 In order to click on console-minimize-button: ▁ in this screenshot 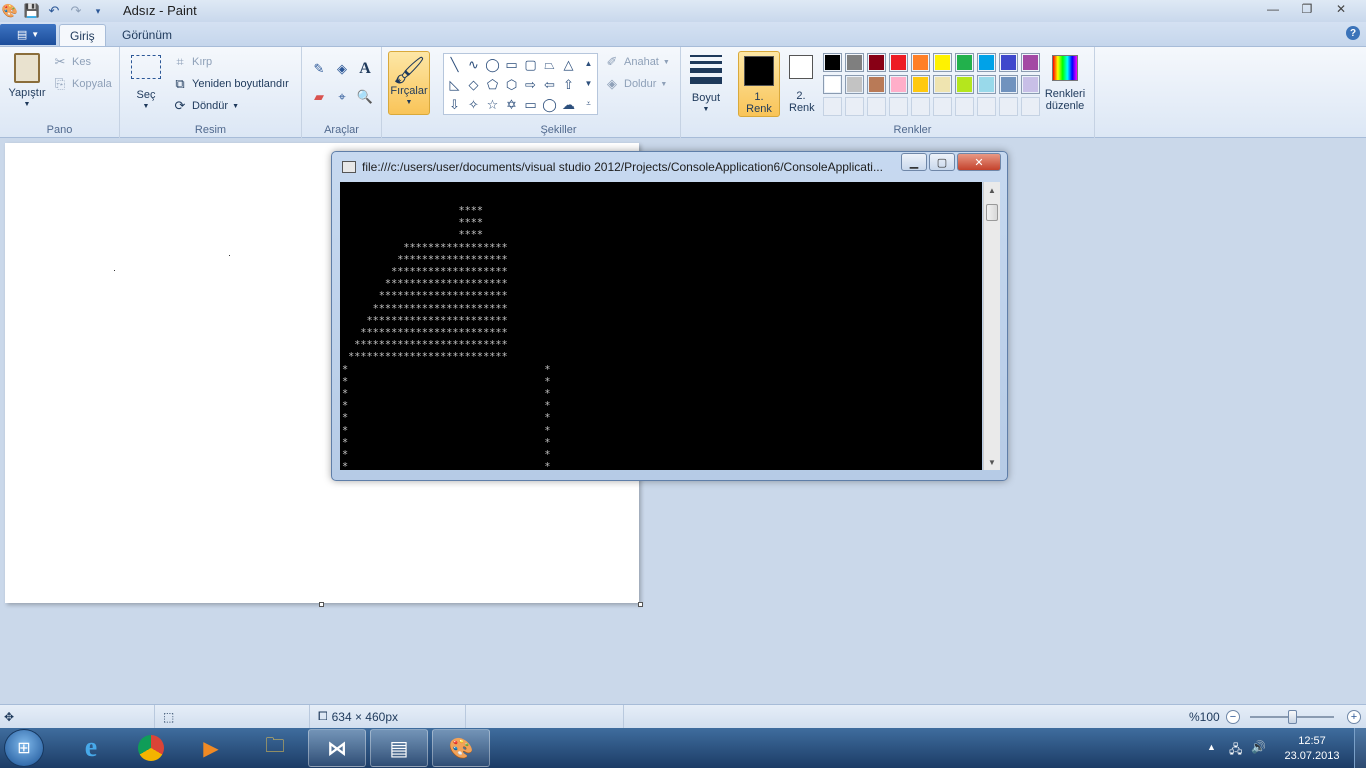, I will do `click(914, 162)`.